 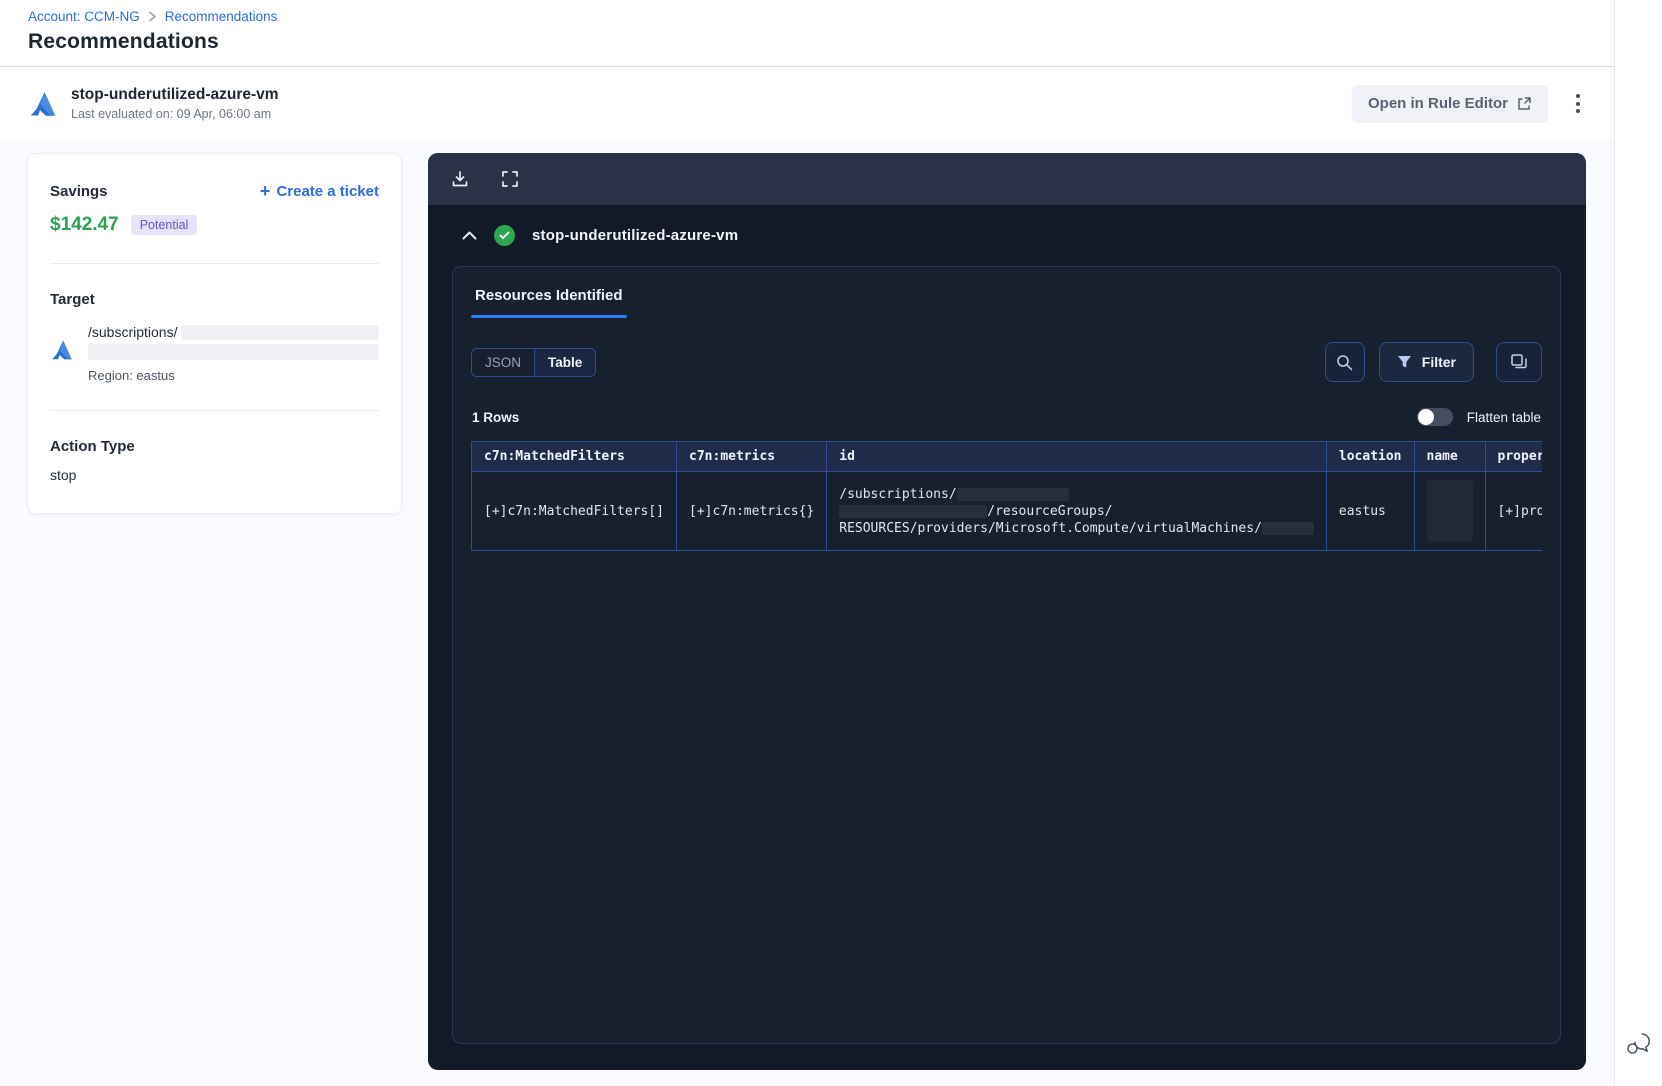 What do you see at coordinates (72, 299) in the screenshot?
I see `target-label: Target` at bounding box center [72, 299].